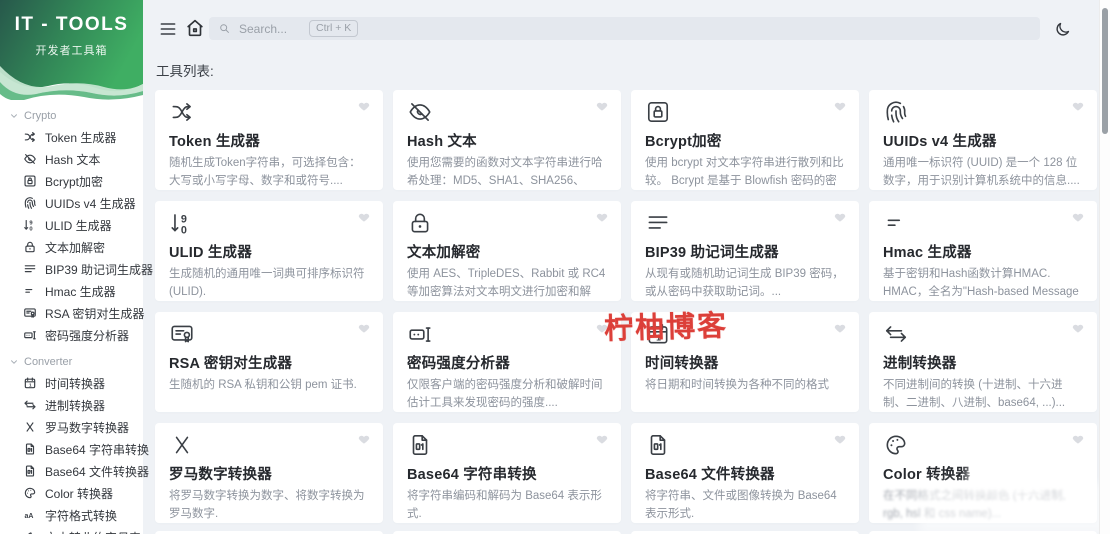  What do you see at coordinates (99, 269) in the screenshot?
I see `sidebar-item-label: BIP39 助记词生成器` at bounding box center [99, 269].